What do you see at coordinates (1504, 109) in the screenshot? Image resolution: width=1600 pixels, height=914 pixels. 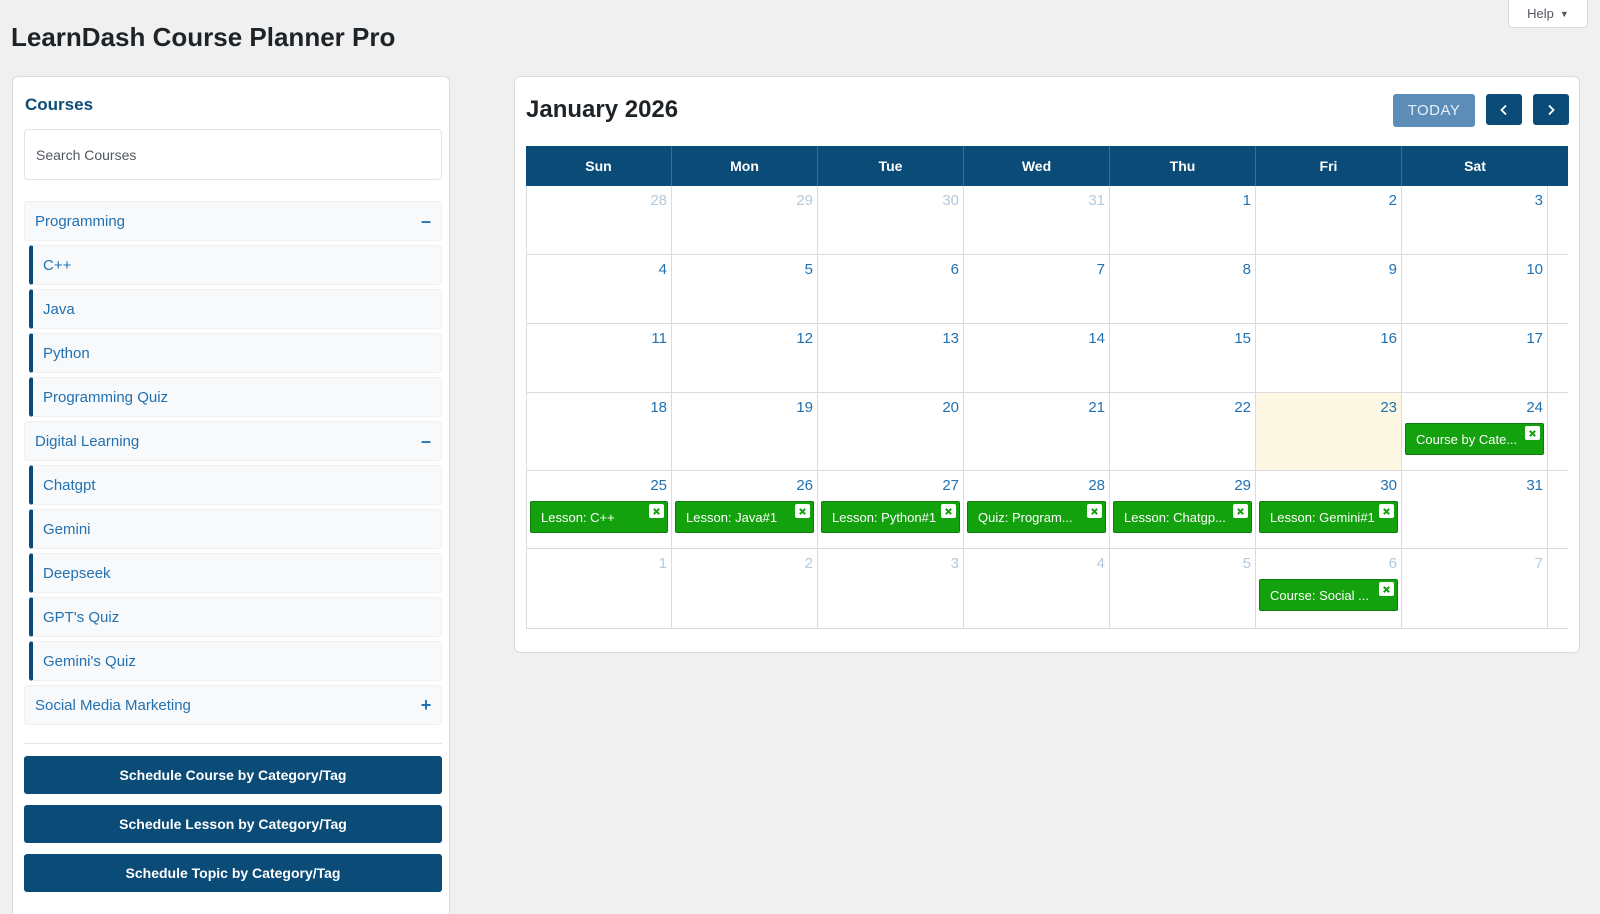 I see `prev-month-button` at bounding box center [1504, 109].